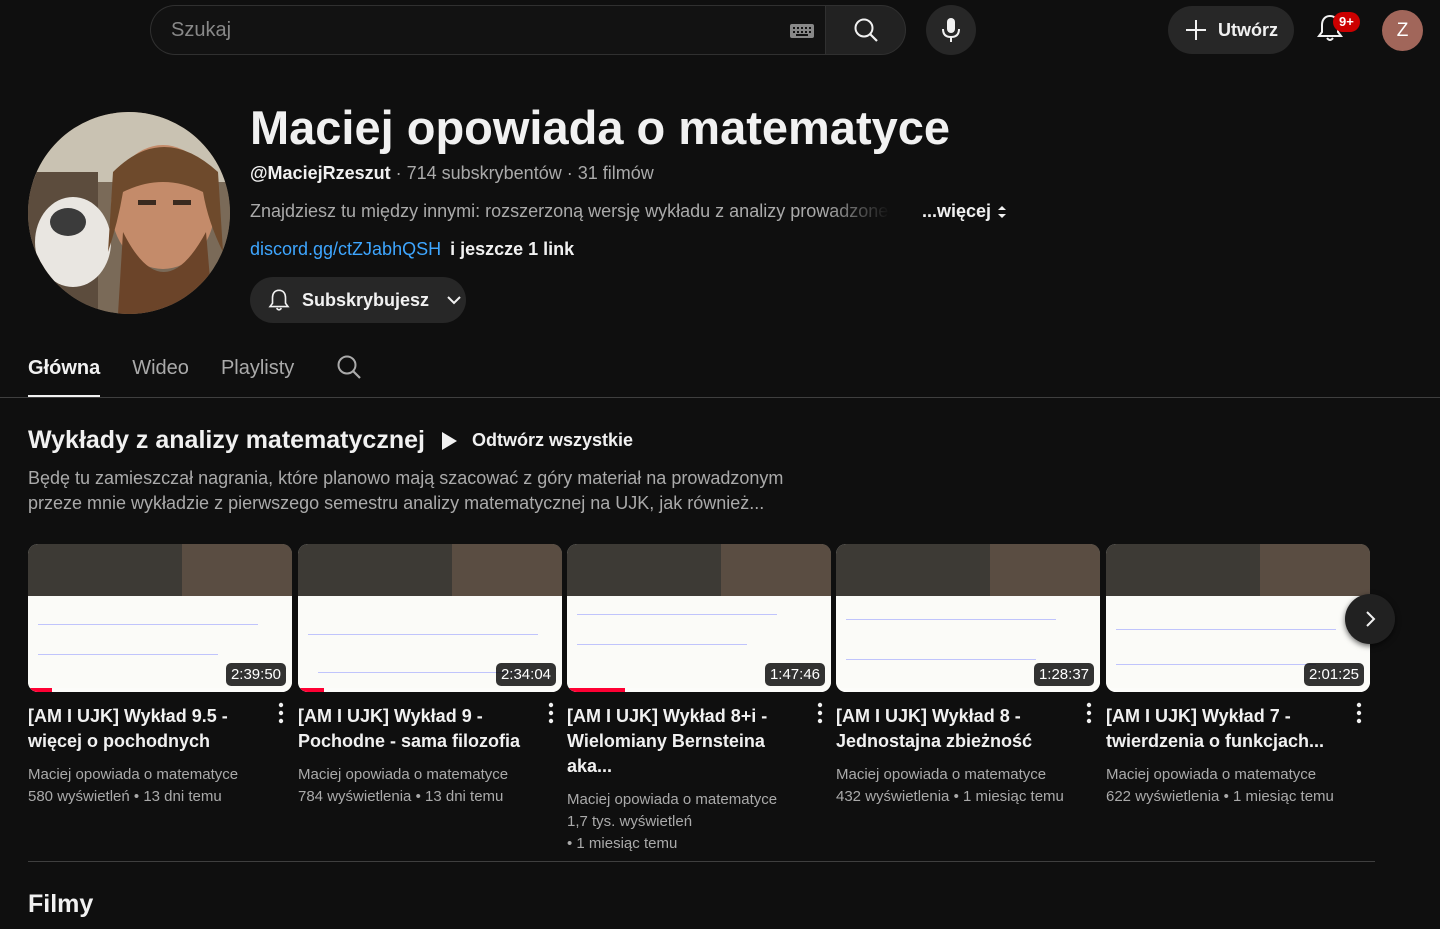 Image resolution: width=1440 pixels, height=929 pixels. What do you see at coordinates (553, 440) in the screenshot?
I see `play-all-label: Odtwórz wszystkie` at bounding box center [553, 440].